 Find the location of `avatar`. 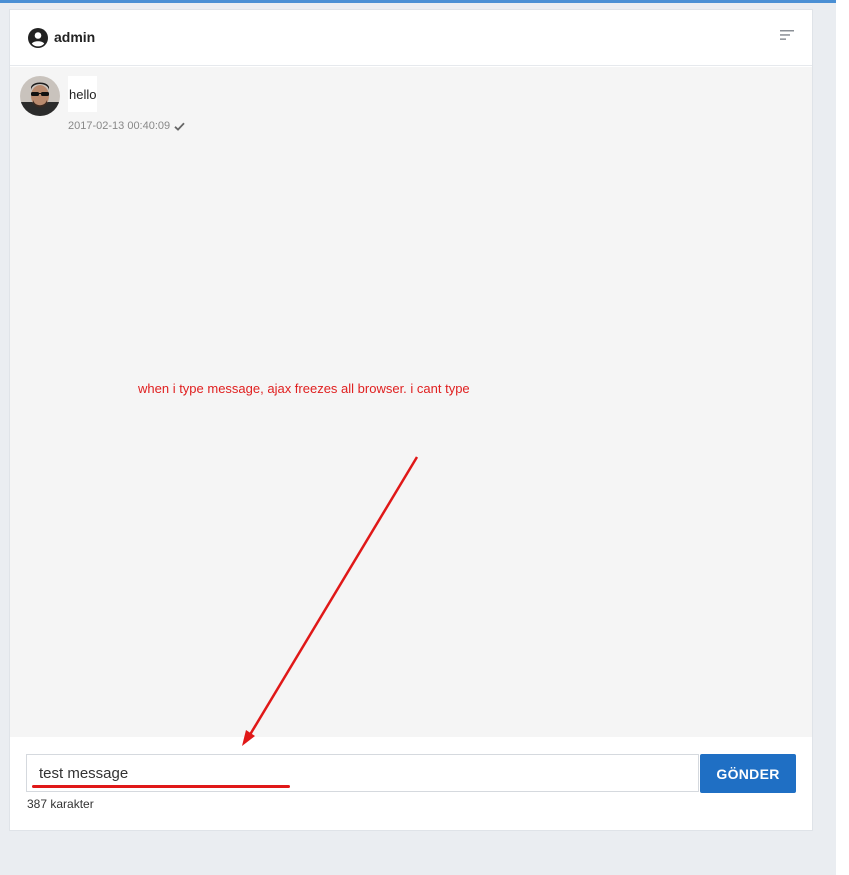

avatar is located at coordinates (40, 96).